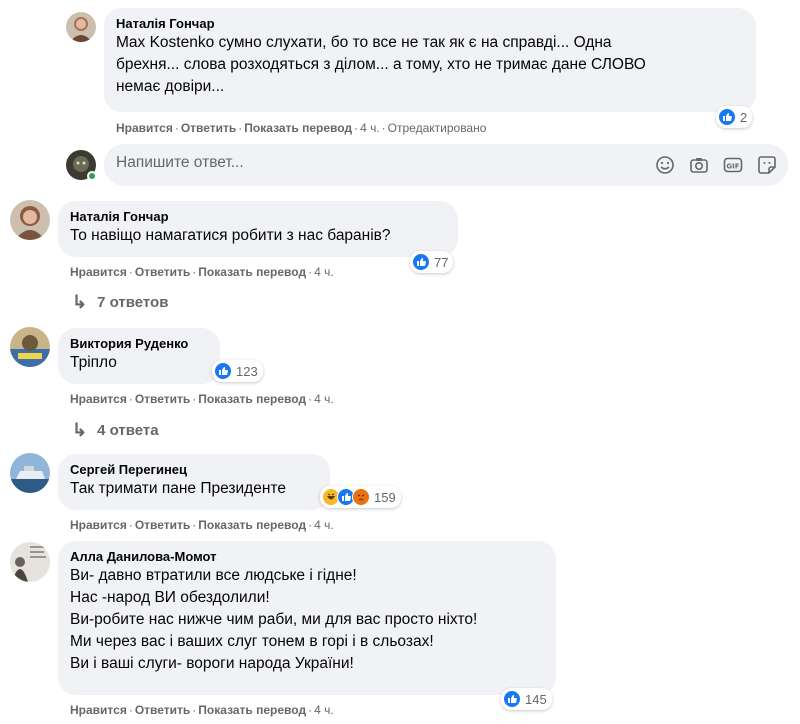  I want to click on gif-icon: GIF, so click(733, 165).